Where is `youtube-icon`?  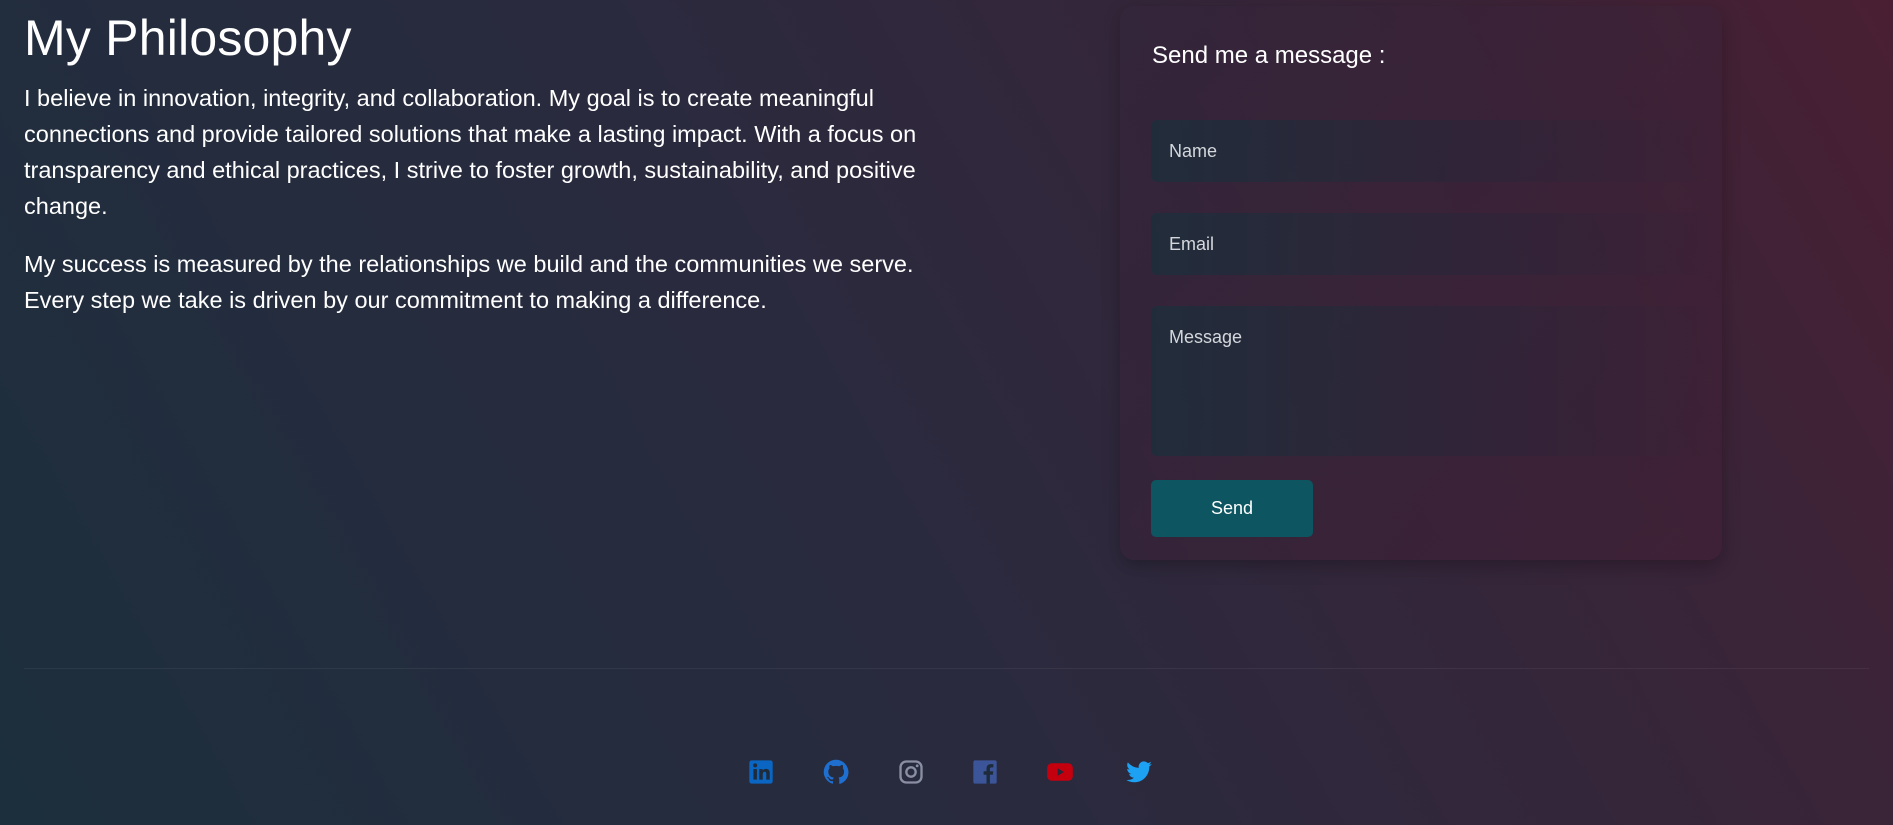 youtube-icon is located at coordinates (1060, 772).